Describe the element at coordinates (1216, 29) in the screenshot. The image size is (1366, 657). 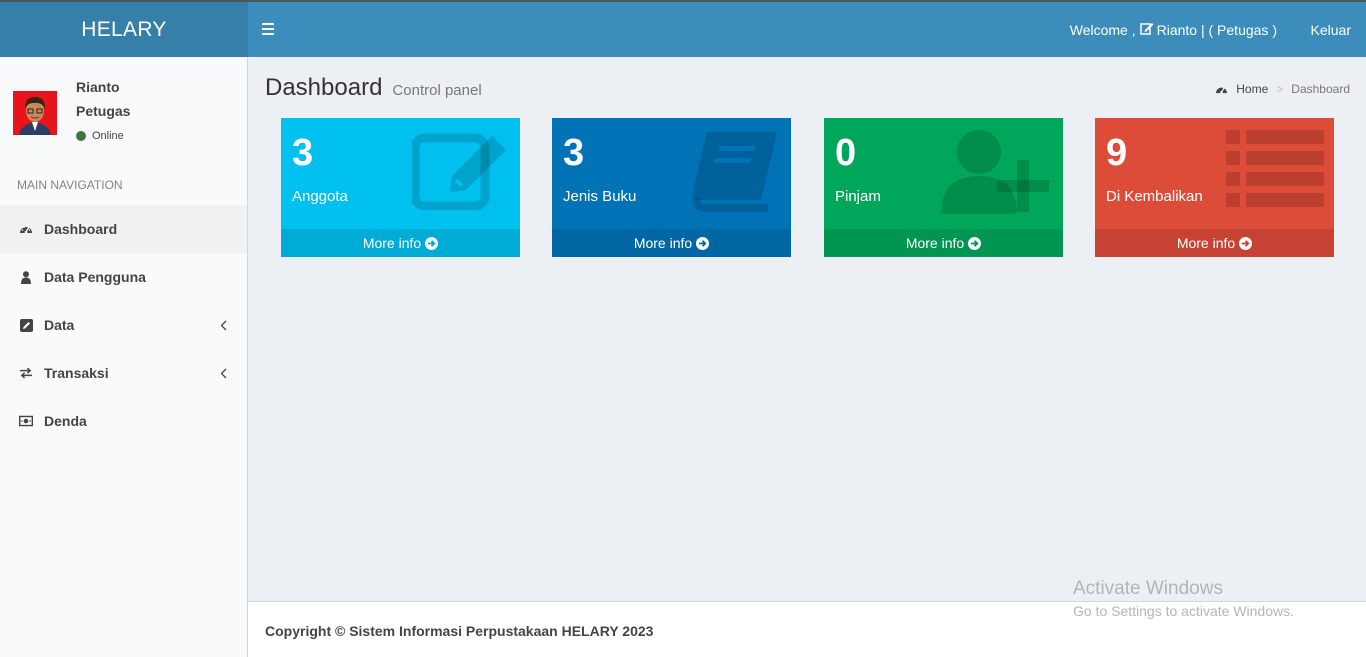
I see `welcome-username: Rianto | ( Petugas )` at that location.